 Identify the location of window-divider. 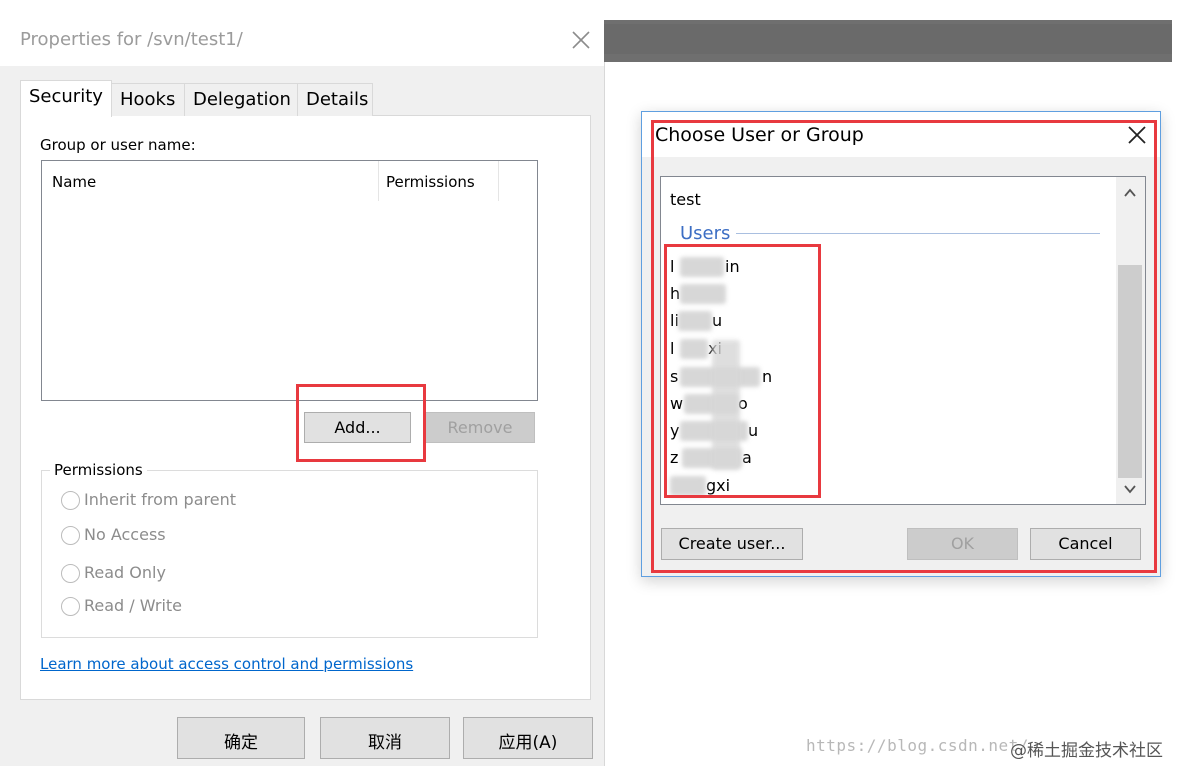
(604, 414).